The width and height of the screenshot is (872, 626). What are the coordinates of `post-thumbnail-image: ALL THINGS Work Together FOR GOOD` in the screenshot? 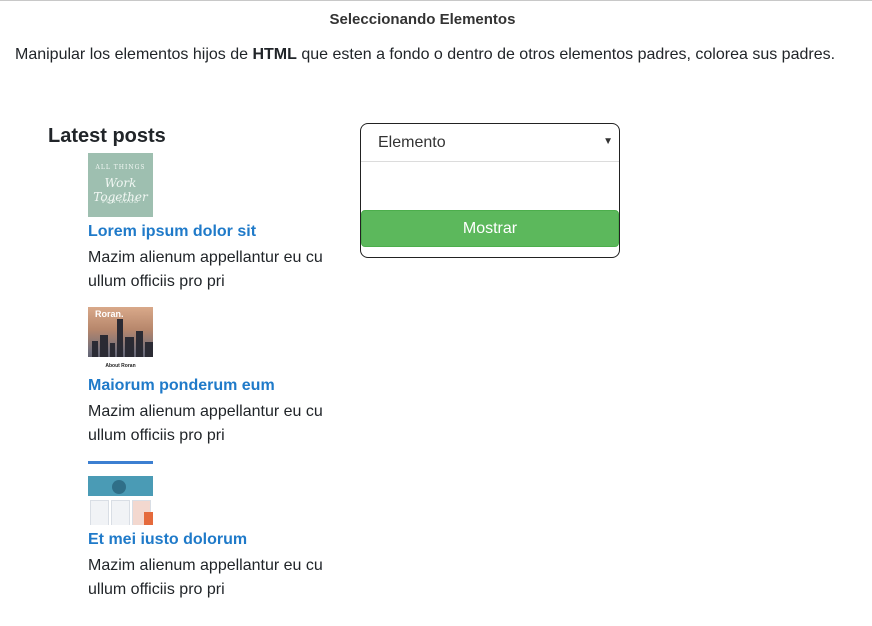 It's located at (120, 185).